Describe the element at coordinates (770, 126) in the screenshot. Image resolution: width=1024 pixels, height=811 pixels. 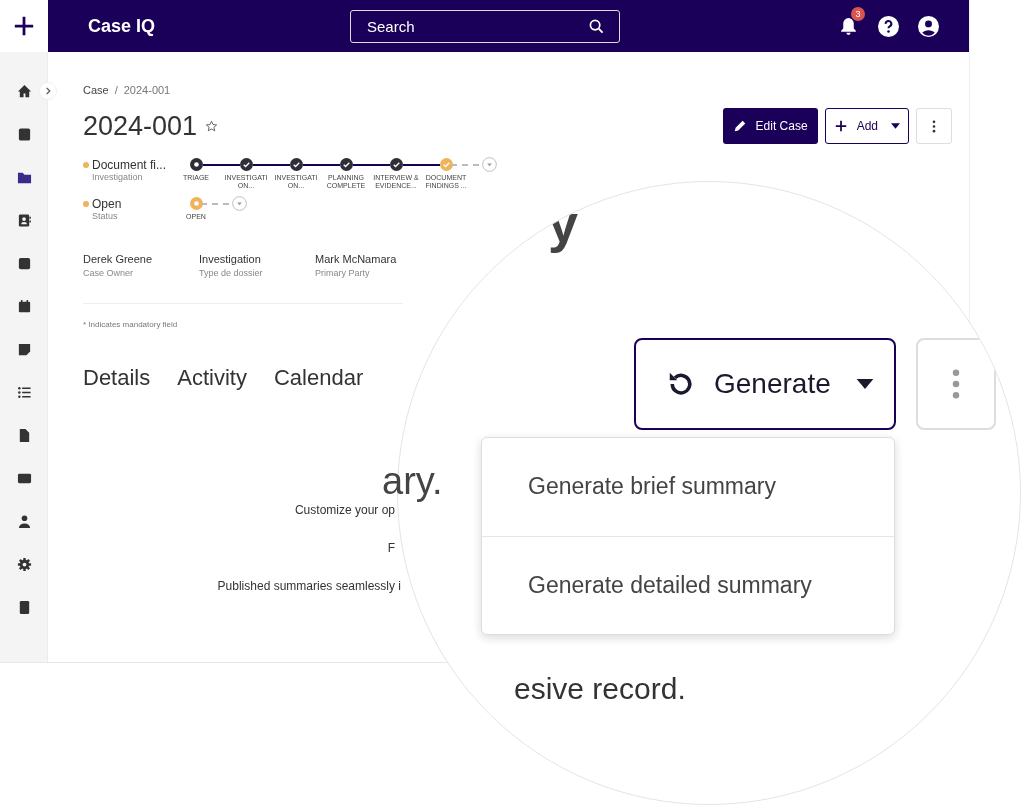
I see `edit-case-button: Edit Case` at that location.